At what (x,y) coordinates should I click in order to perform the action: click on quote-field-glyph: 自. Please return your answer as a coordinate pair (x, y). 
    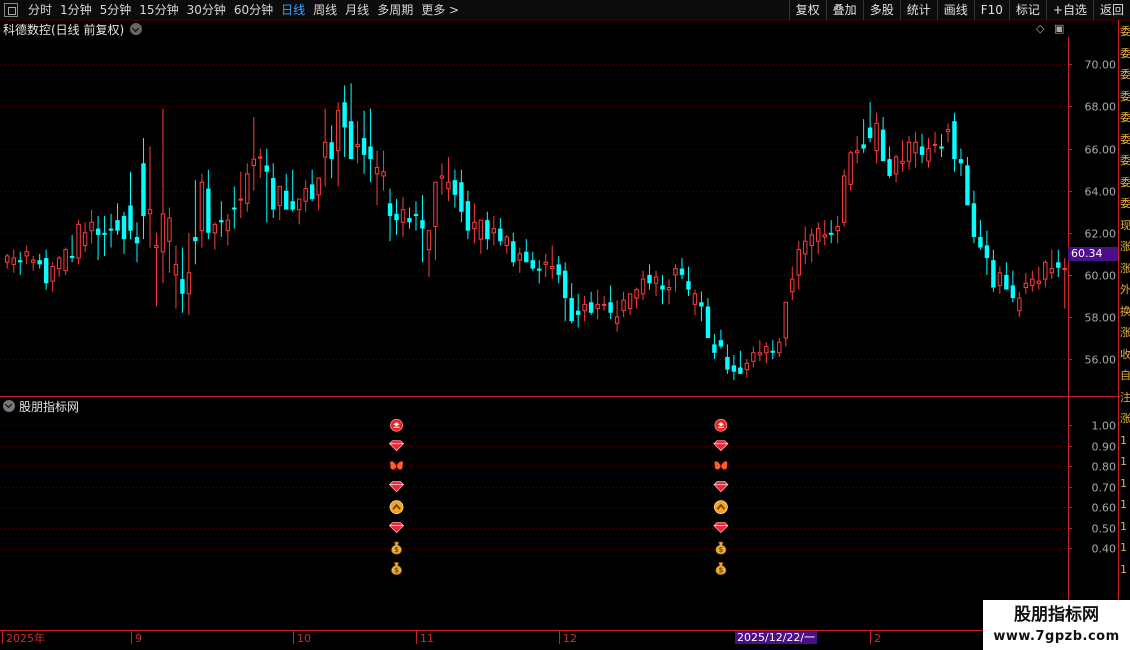
    Looking at the image, I should click on (1125, 375).